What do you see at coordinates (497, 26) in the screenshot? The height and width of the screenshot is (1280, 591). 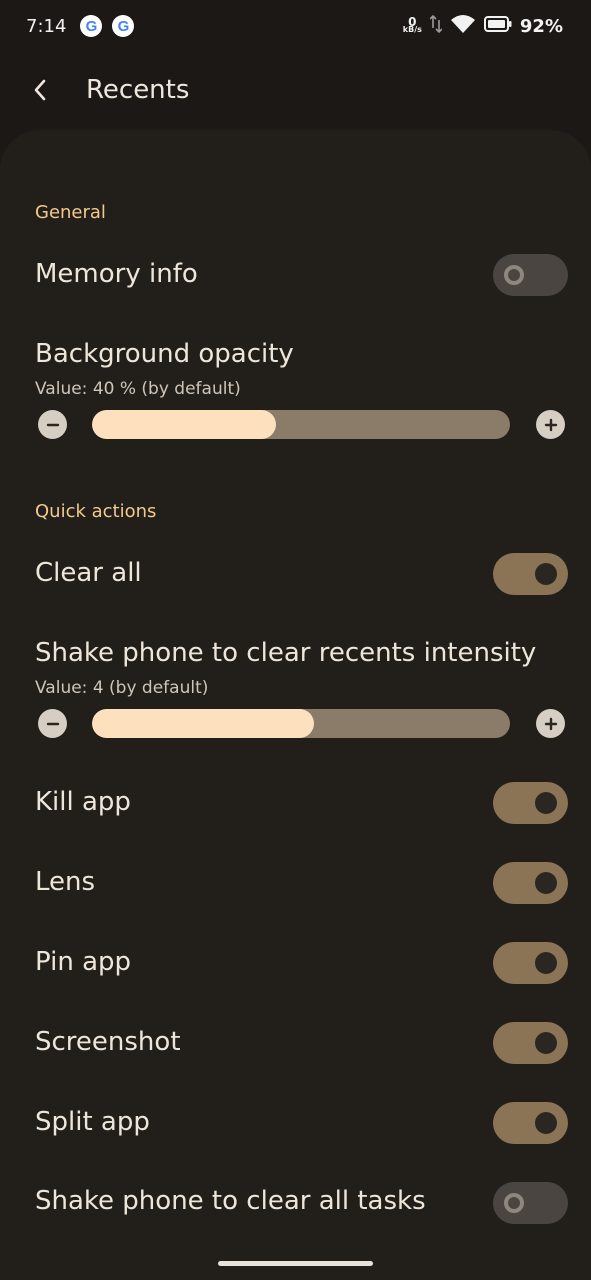 I see `battery-icon` at bounding box center [497, 26].